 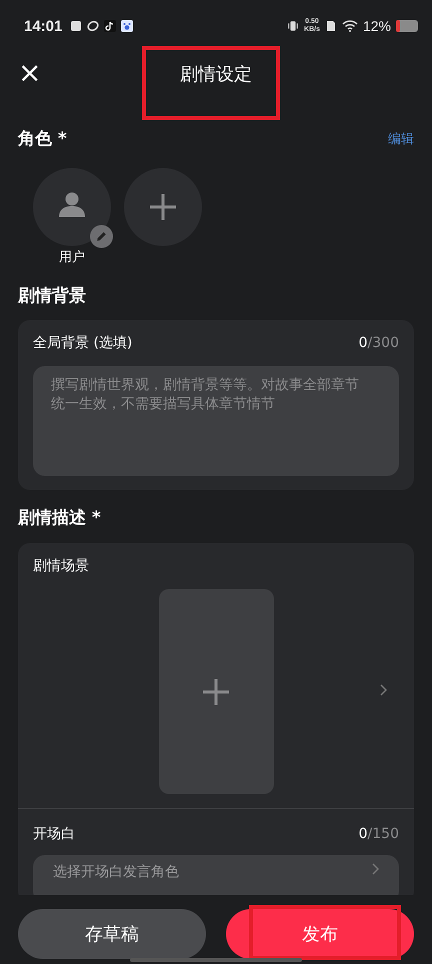 What do you see at coordinates (401, 139) in the screenshot?
I see `edit-link: 编辑` at bounding box center [401, 139].